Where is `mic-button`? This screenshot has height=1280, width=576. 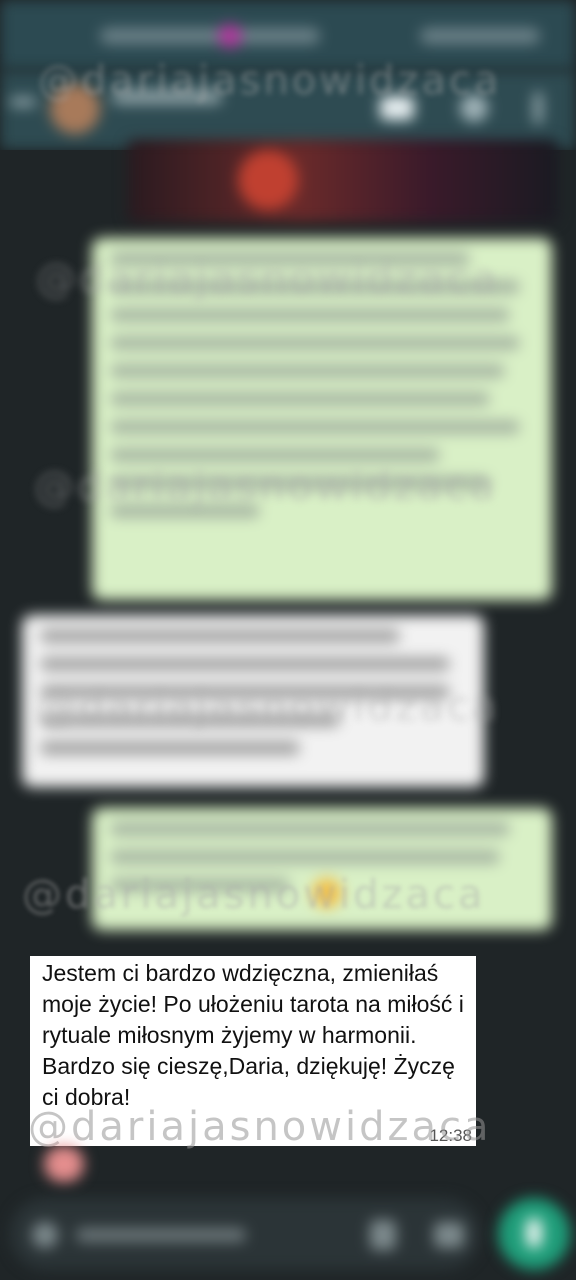 mic-button is located at coordinates (534, 1234).